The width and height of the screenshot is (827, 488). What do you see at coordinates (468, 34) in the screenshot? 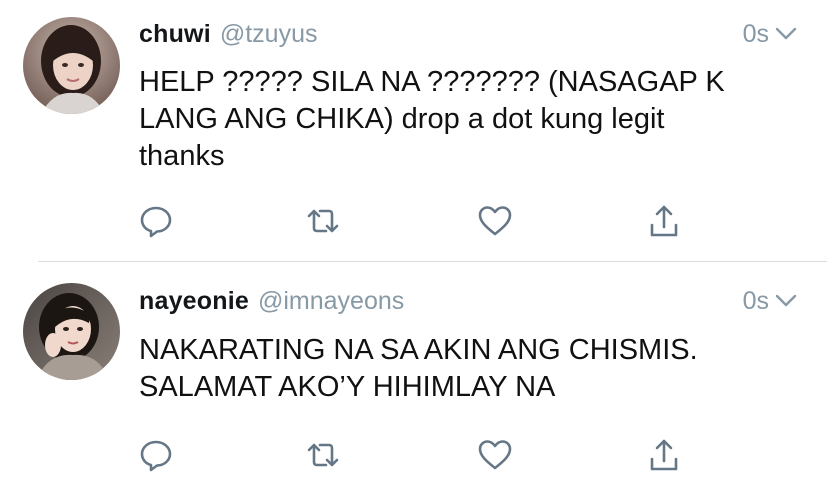
I see `tweet-header: chuwi @tzuyus 0s` at bounding box center [468, 34].